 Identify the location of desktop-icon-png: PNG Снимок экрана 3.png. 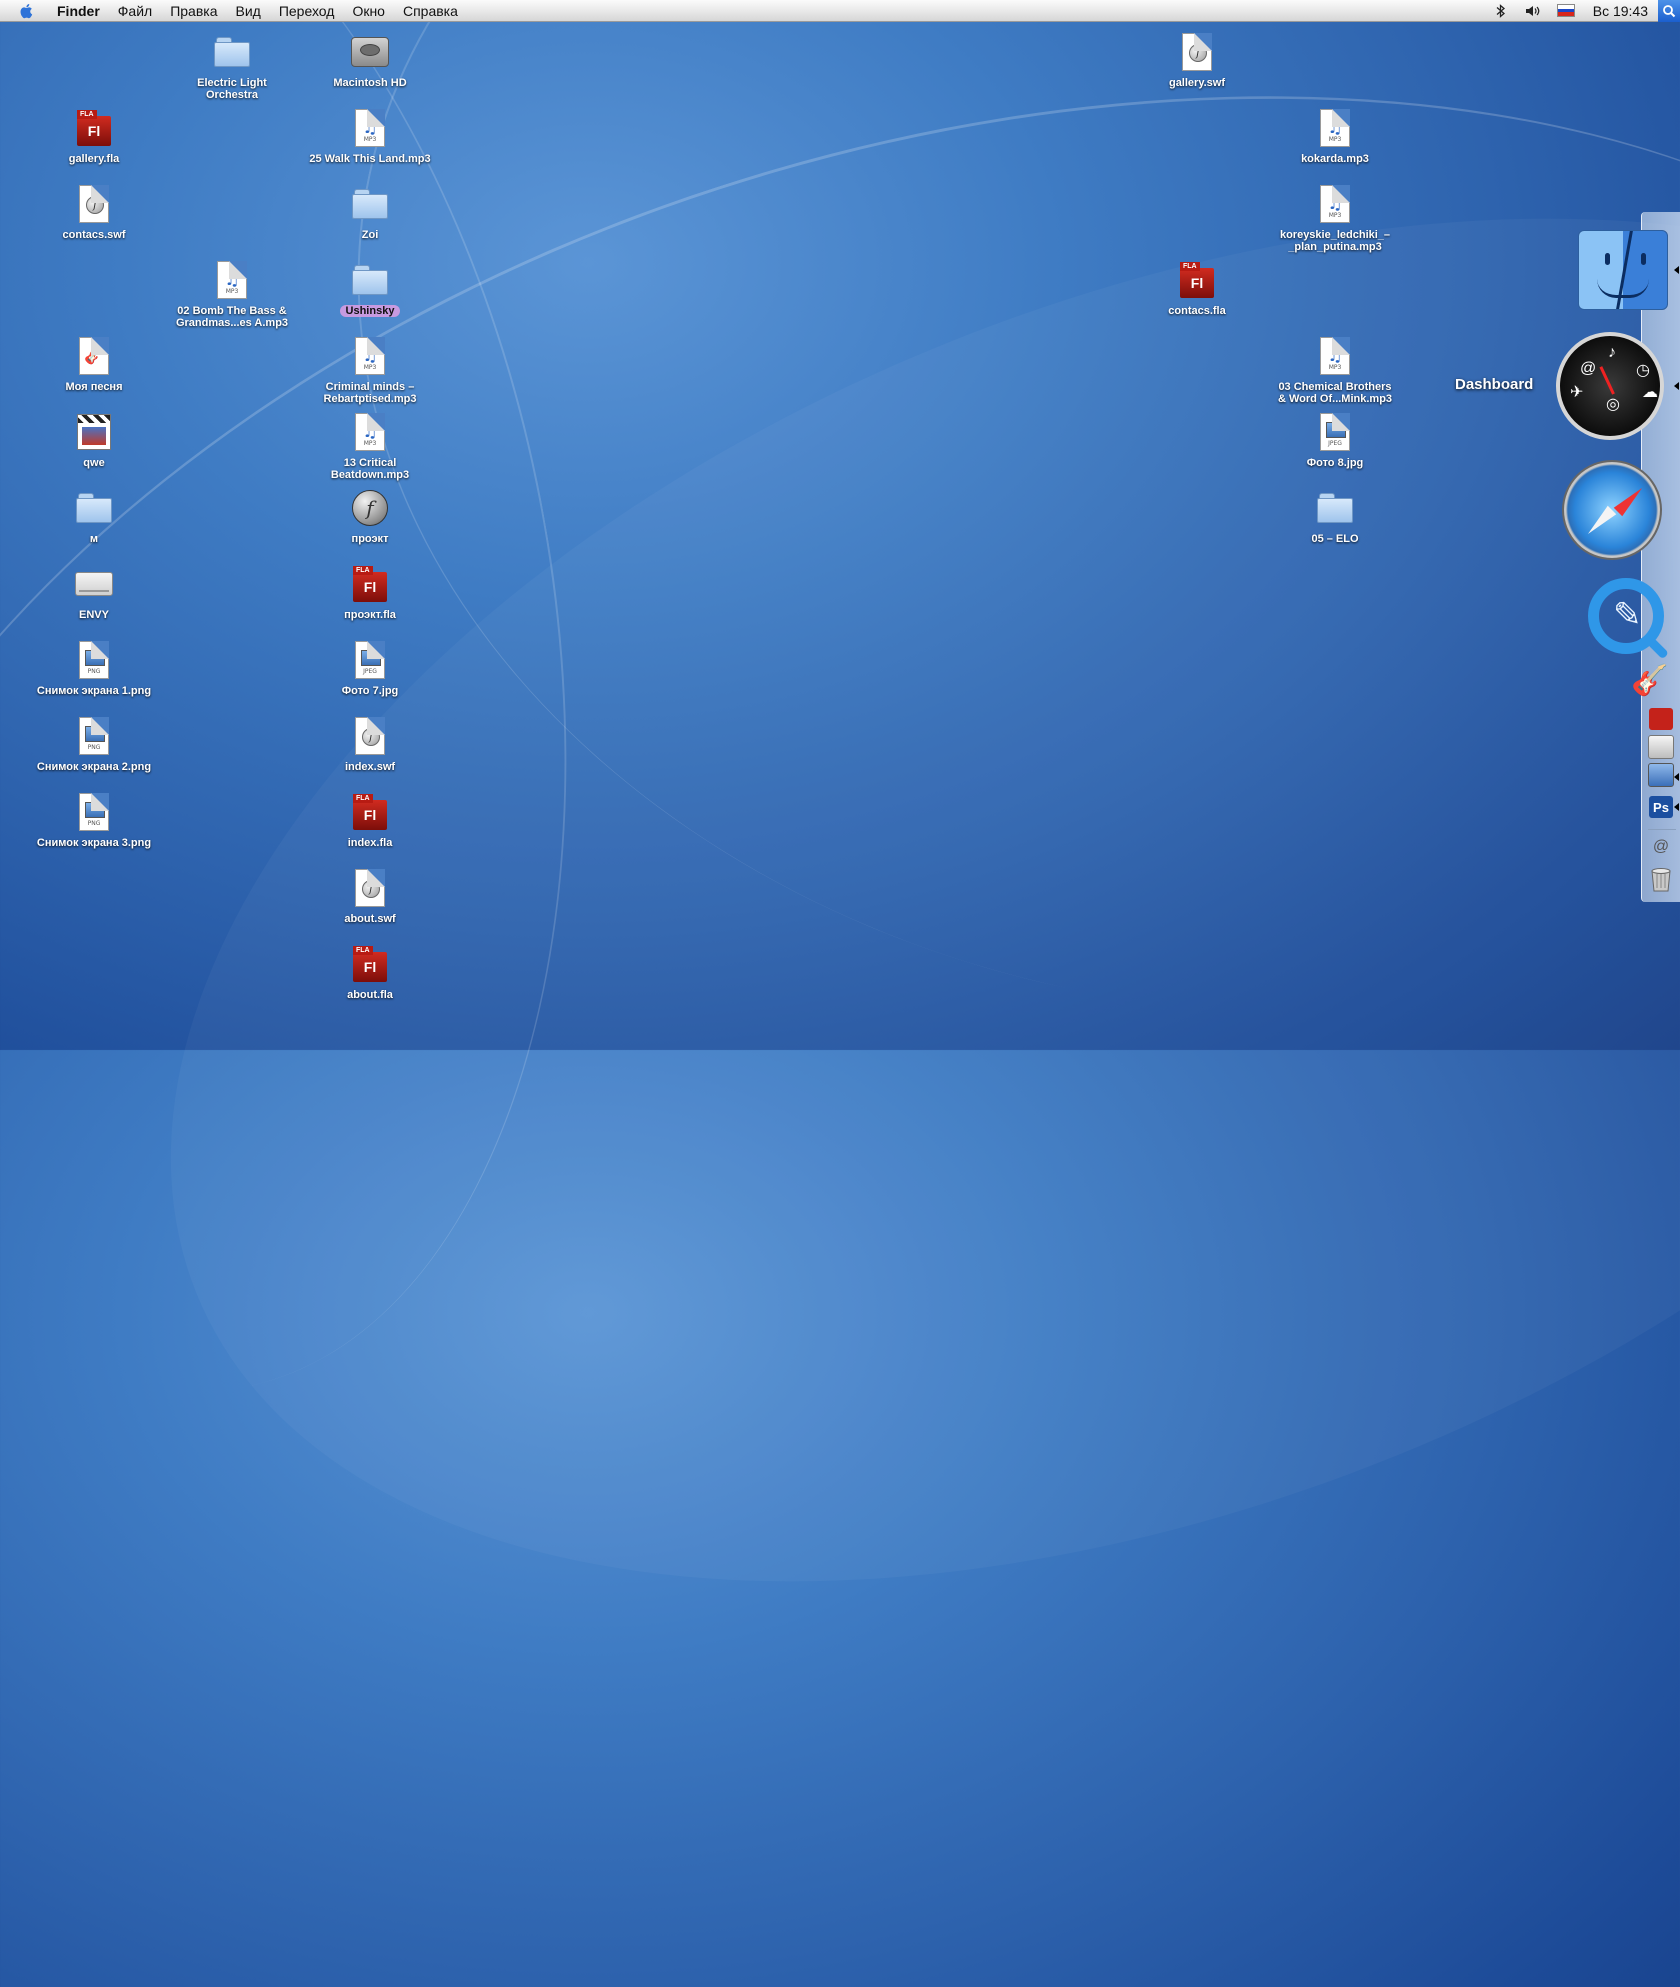
(94, 819).